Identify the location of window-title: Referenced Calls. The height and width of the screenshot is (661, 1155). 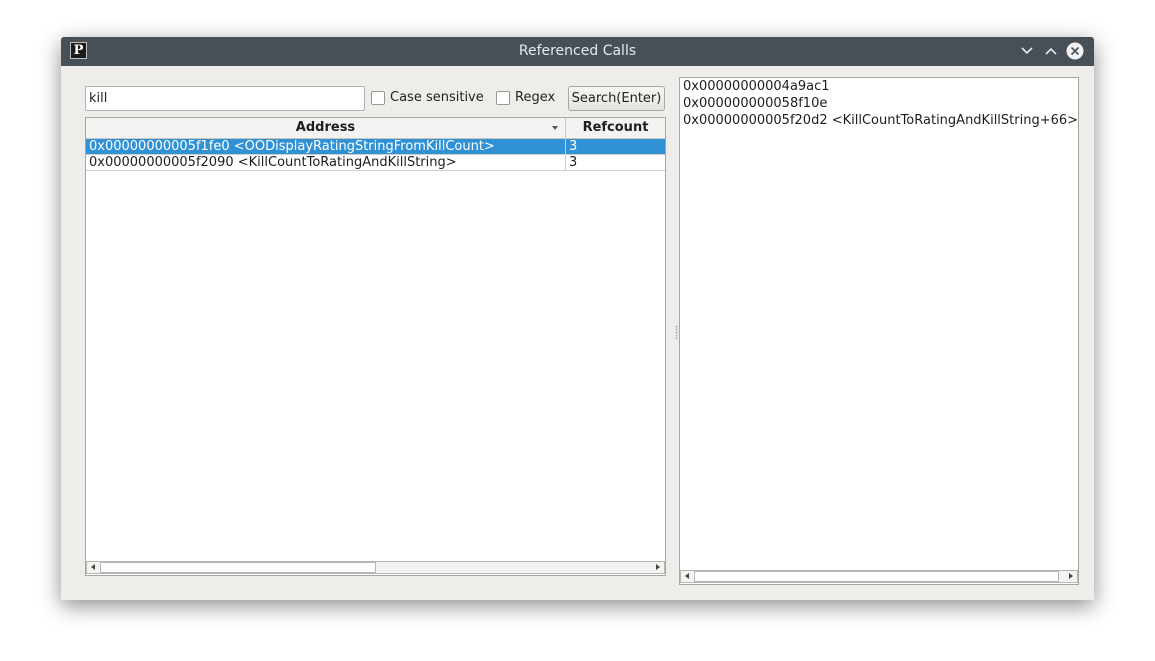
(577, 51).